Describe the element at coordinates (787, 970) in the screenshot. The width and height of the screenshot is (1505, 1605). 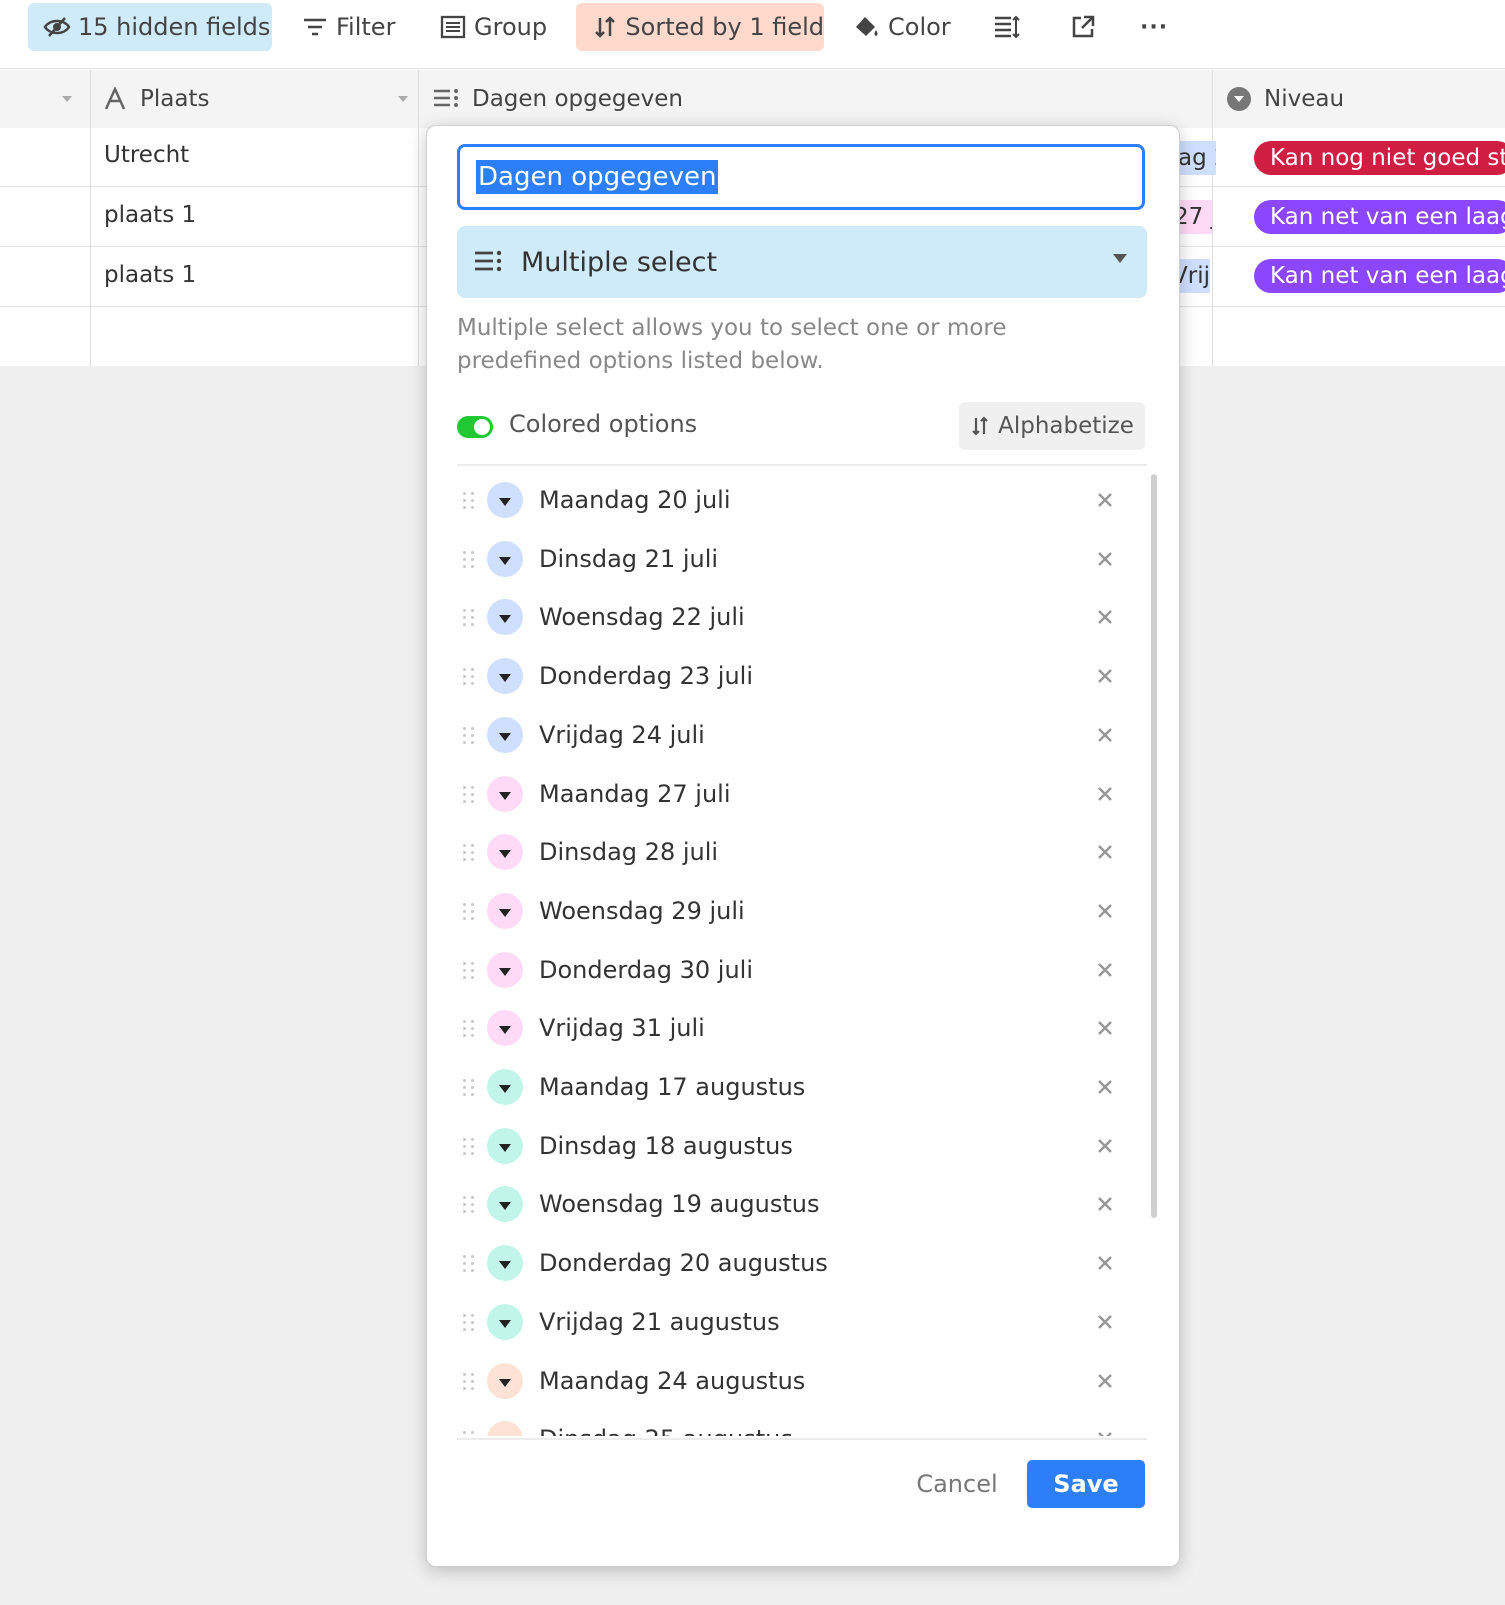
I see `option-item: Donderdag 30 juli` at that location.